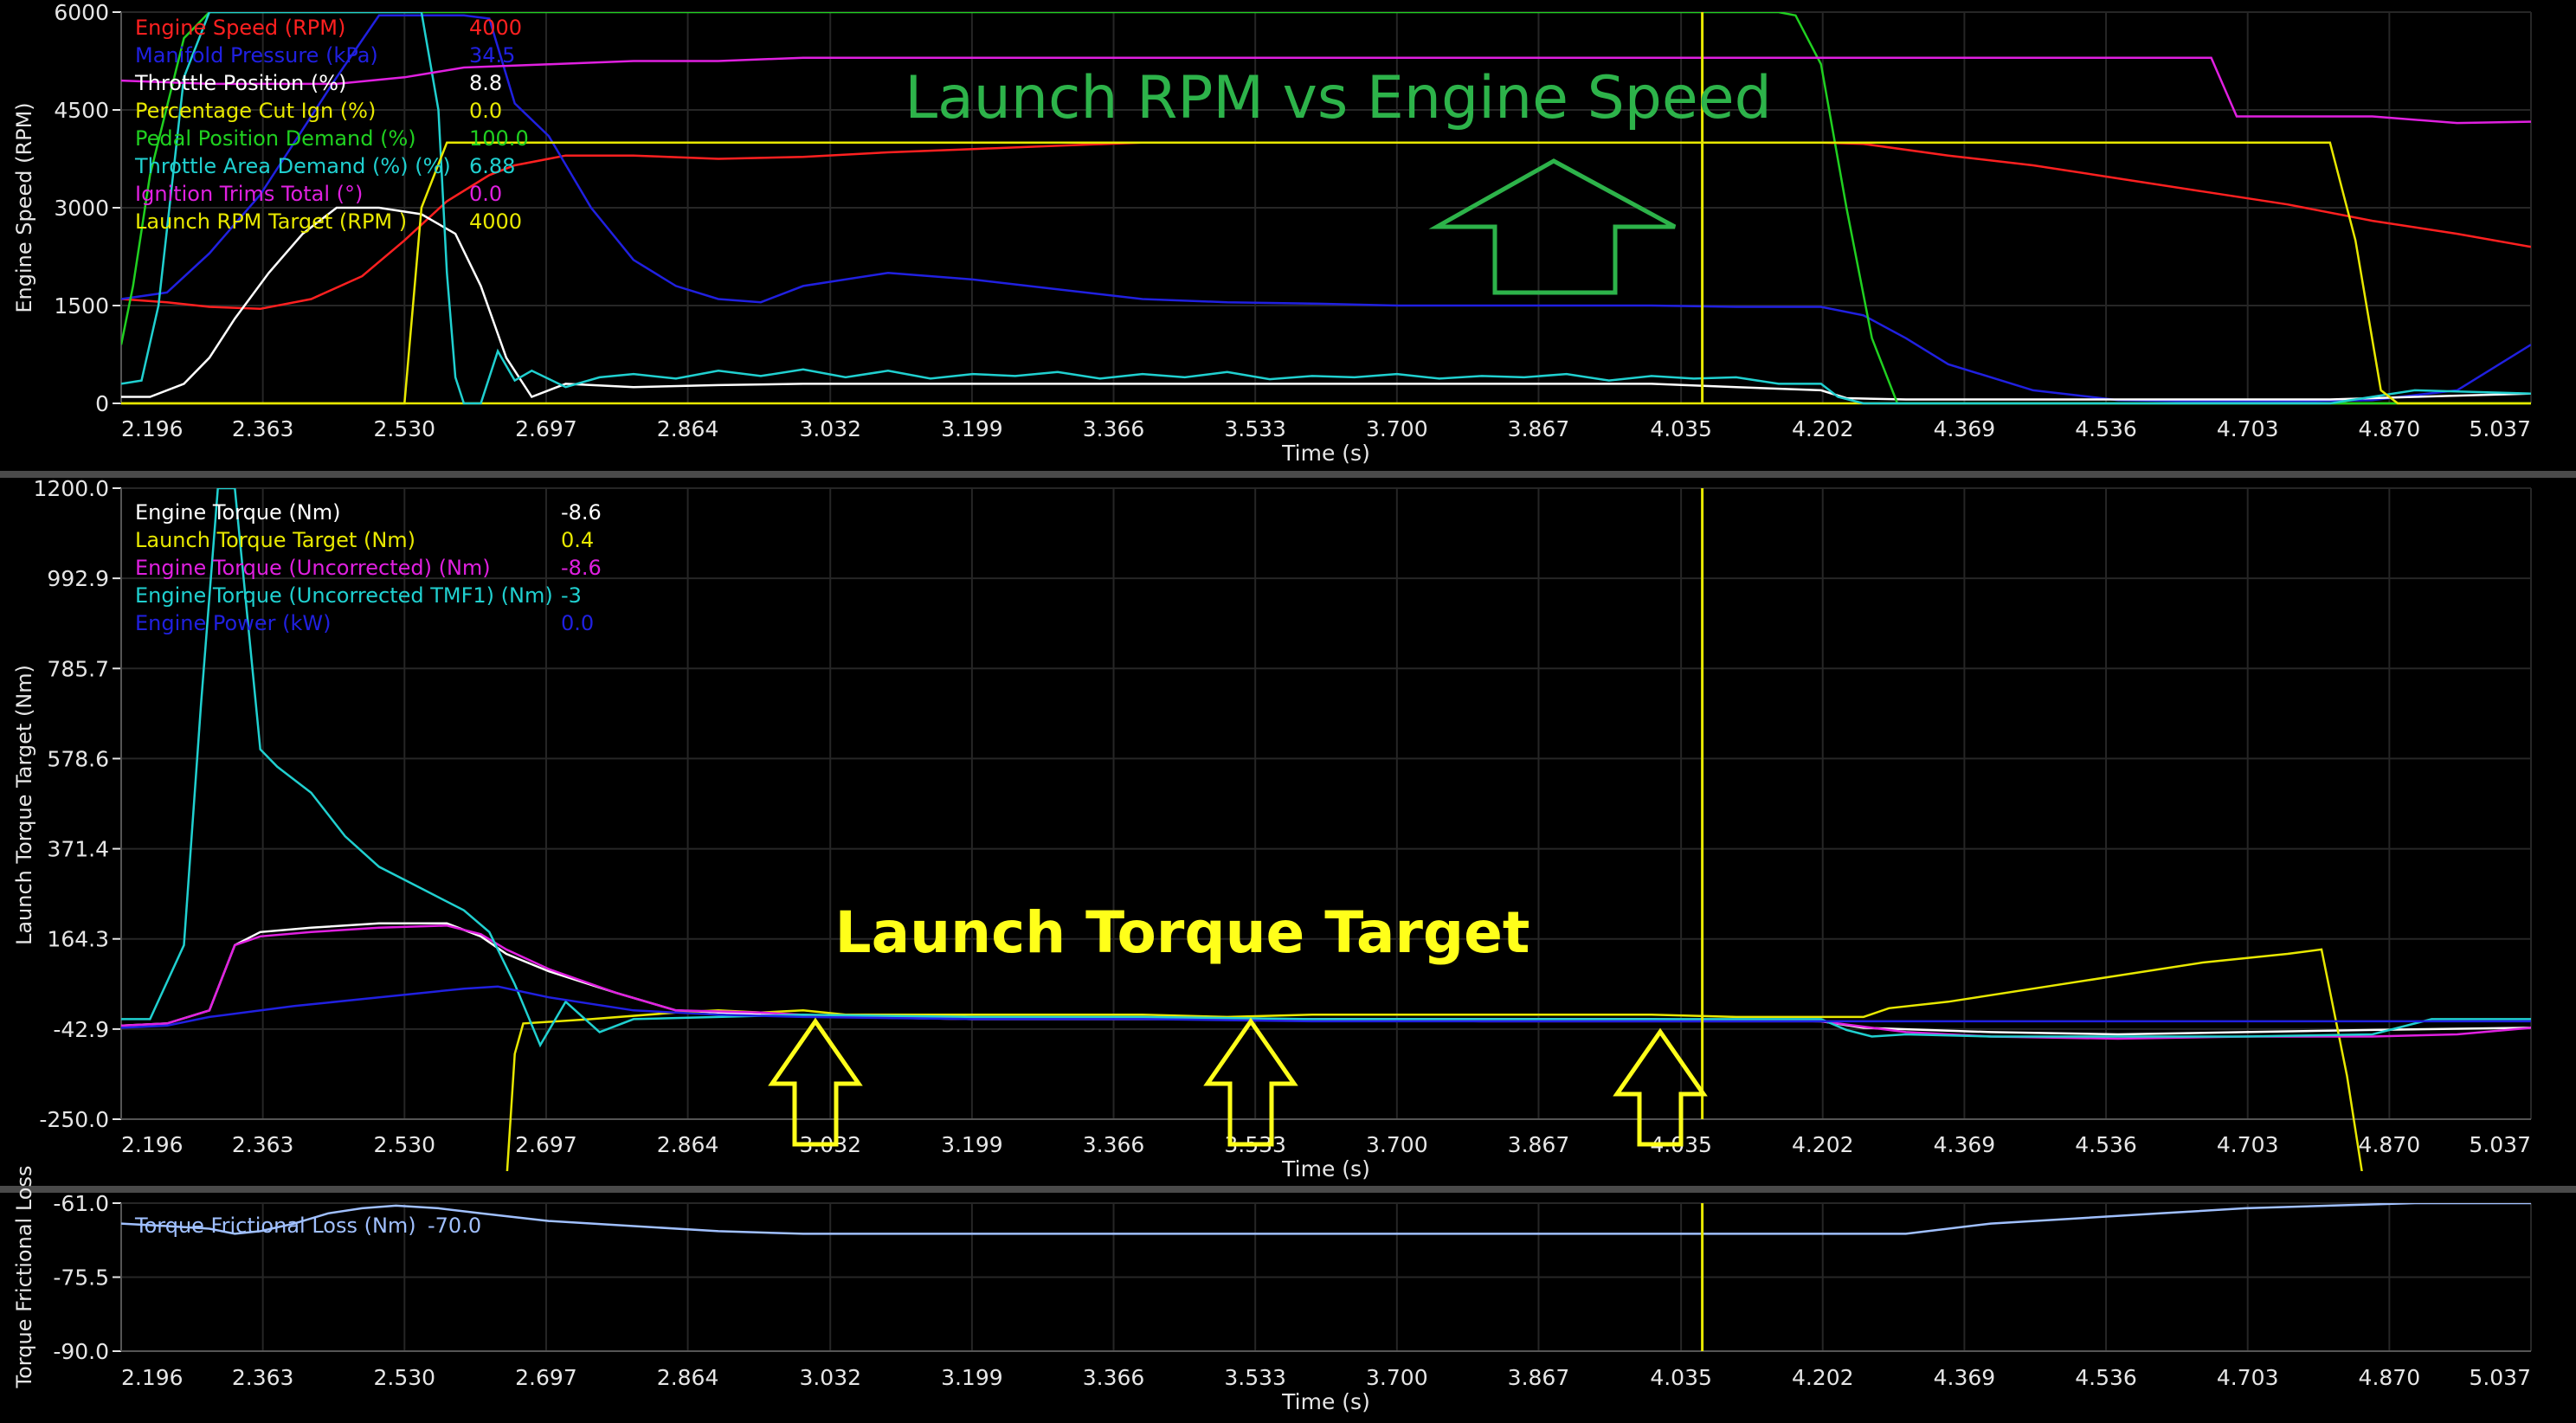 This screenshot has width=2576, height=1423. I want to click on legend-entry: Launch RPM Target (RPM ), so click(271, 222).